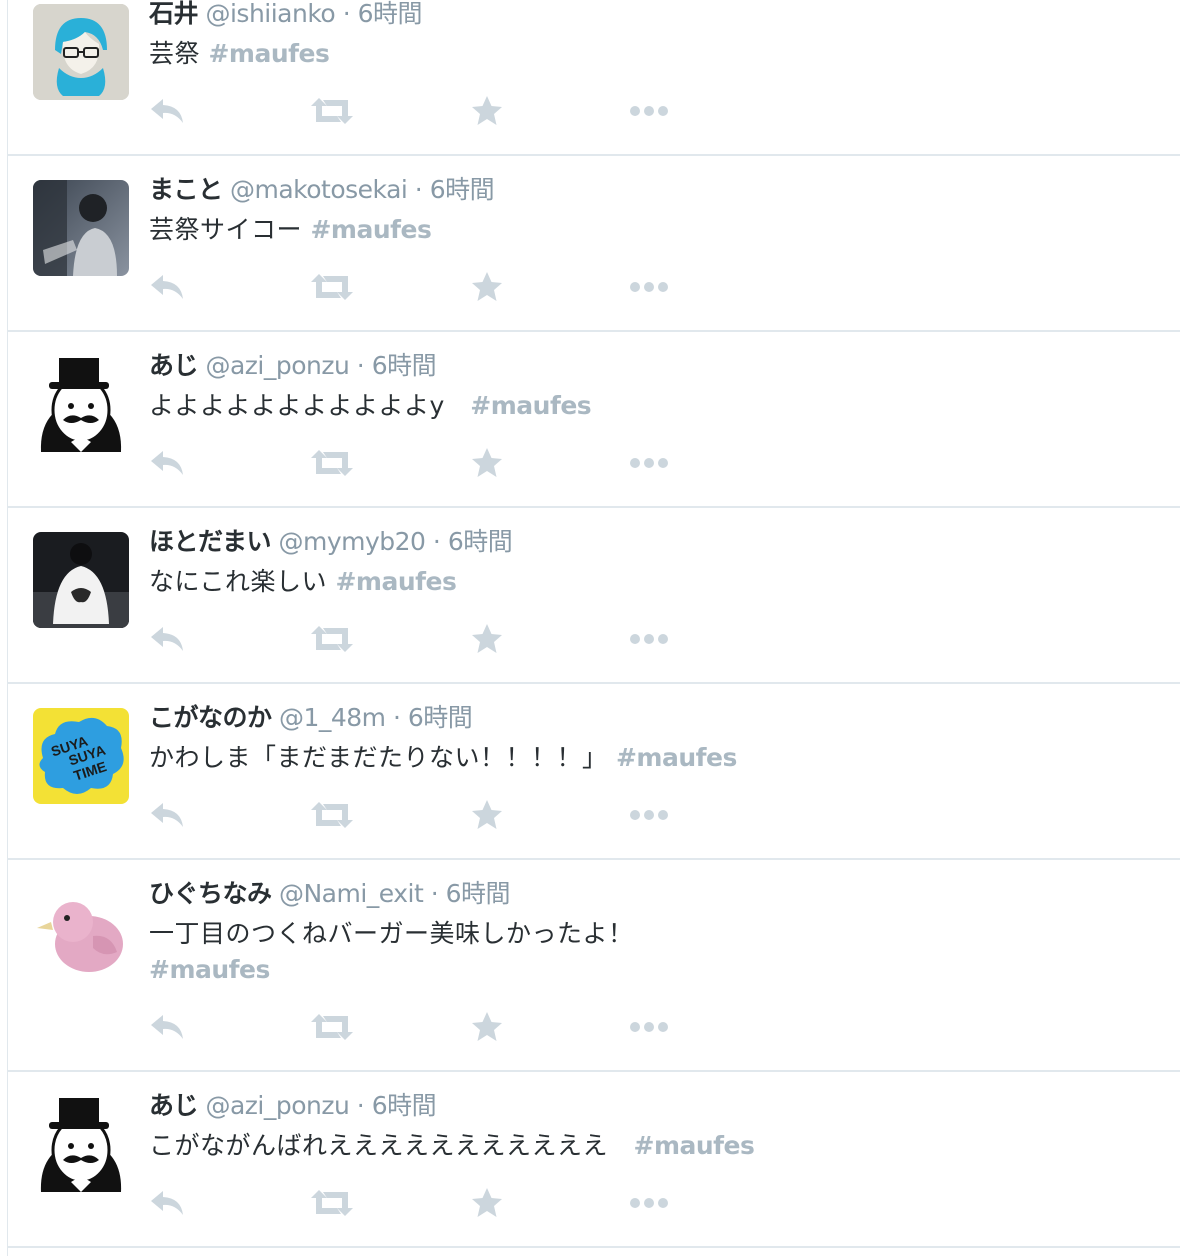 This screenshot has height=1256, width=1180. Describe the element at coordinates (210, 541) in the screenshot. I see `user-name: ほとだまい` at that location.